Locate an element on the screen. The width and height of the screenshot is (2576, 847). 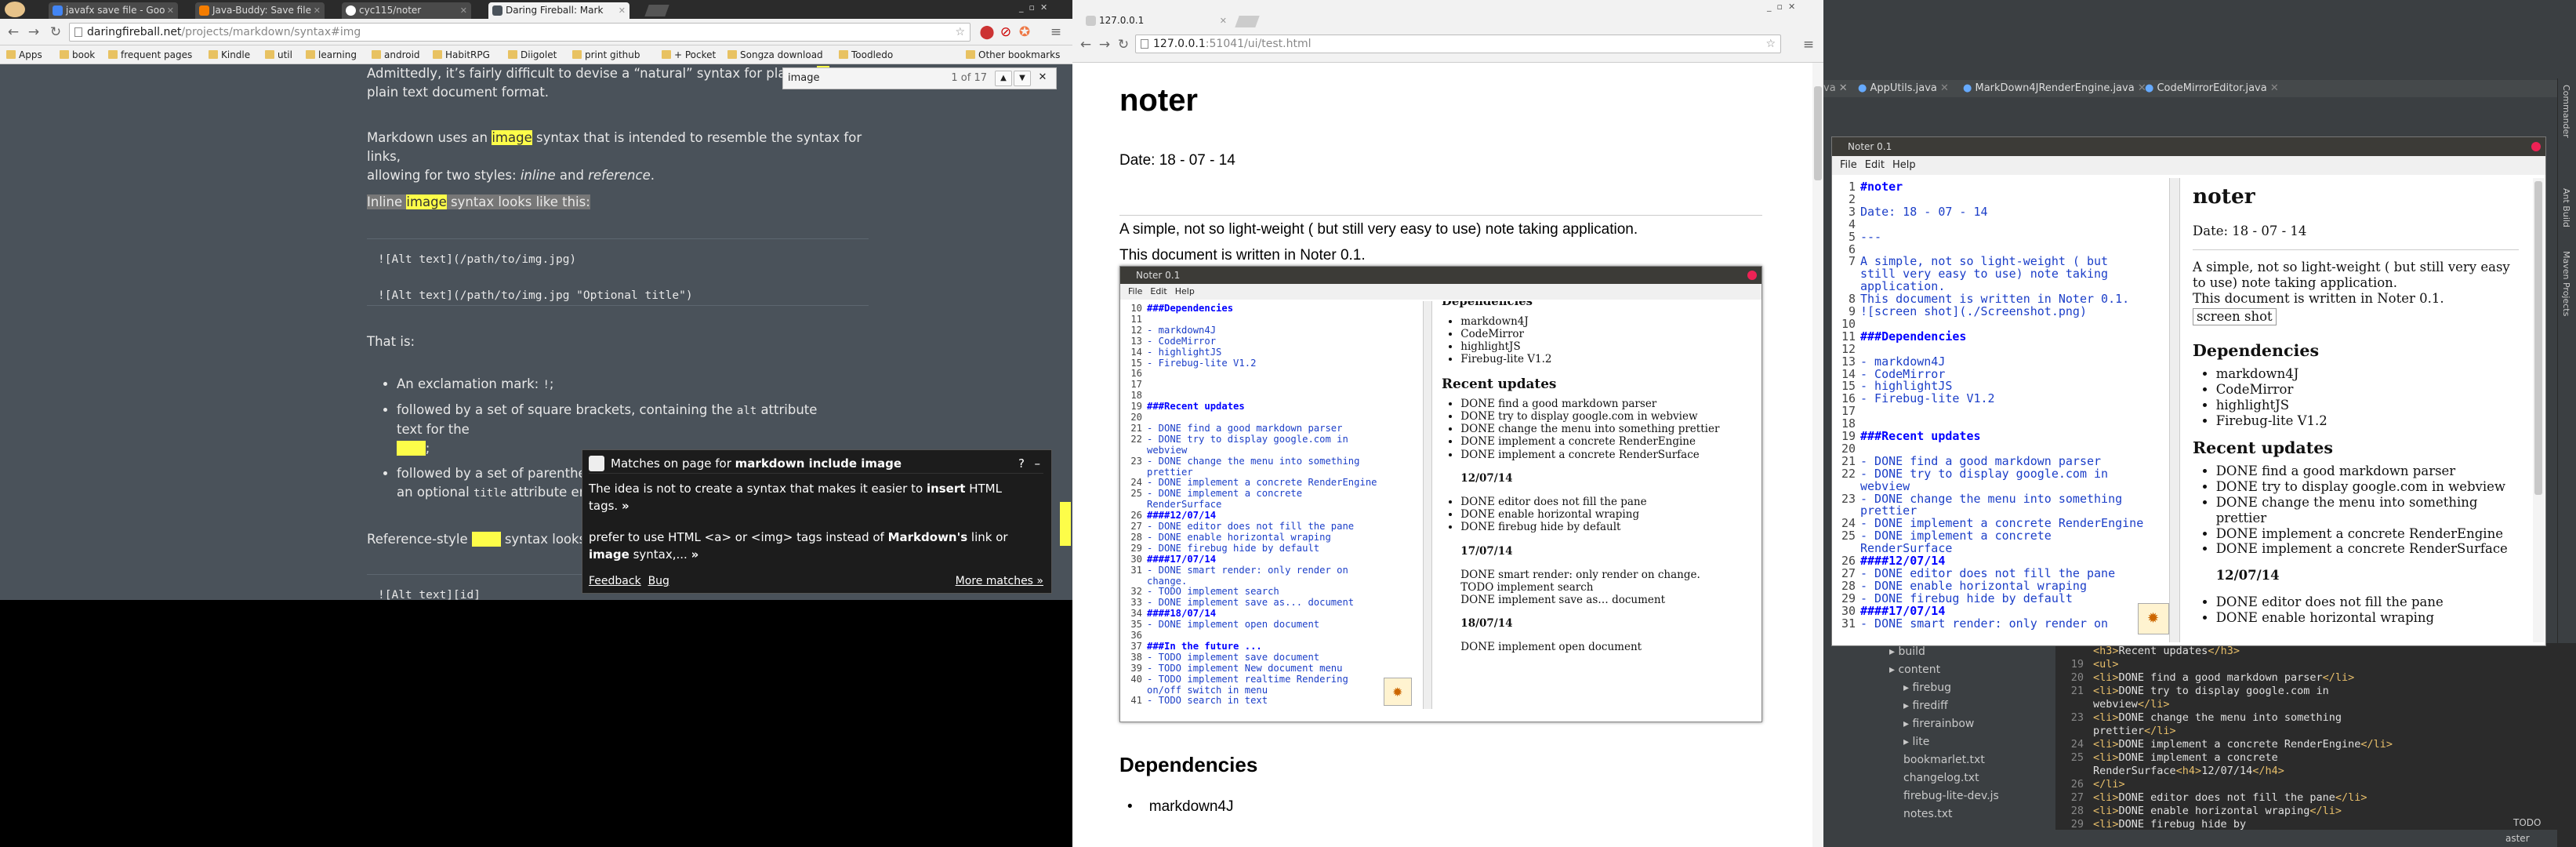
tree-file: bookmarlet.txt is located at coordinates (1944, 760).